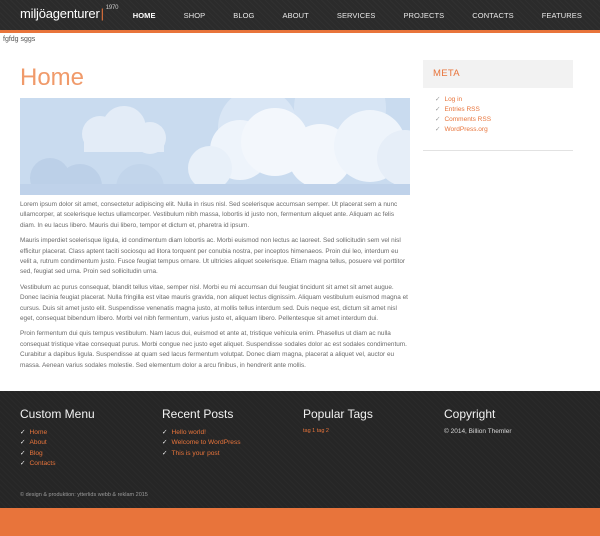  Describe the element at coordinates (195, 453) in the screenshot. I see `recent-post-label: This is your post` at that location.